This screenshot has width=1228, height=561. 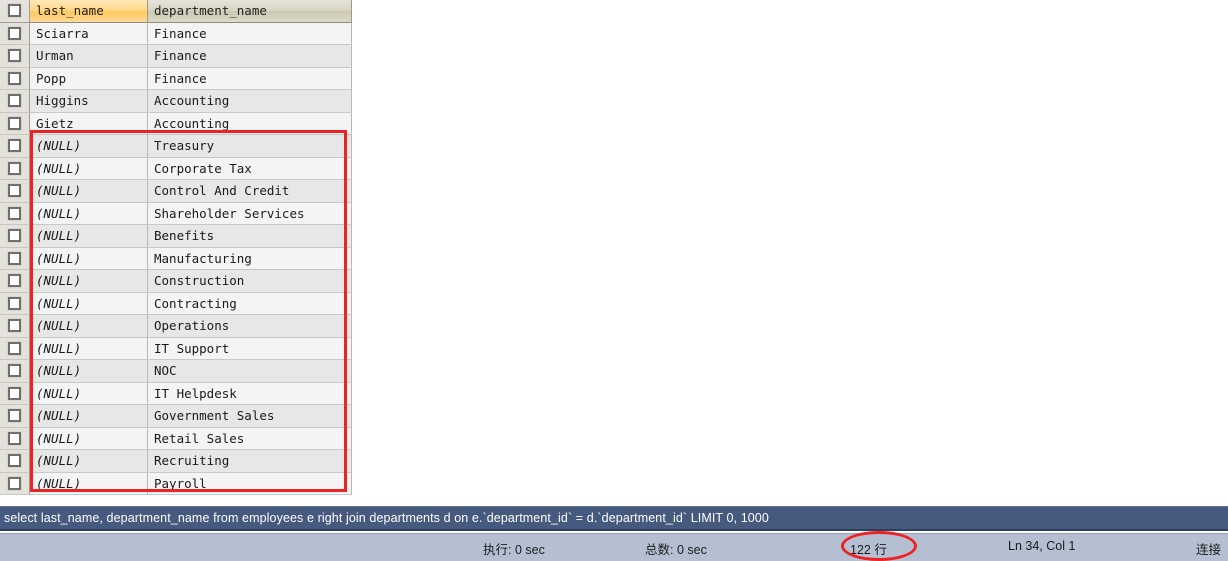 I want to click on table-row: (NULL) Retail Sales, so click(x=176, y=438).